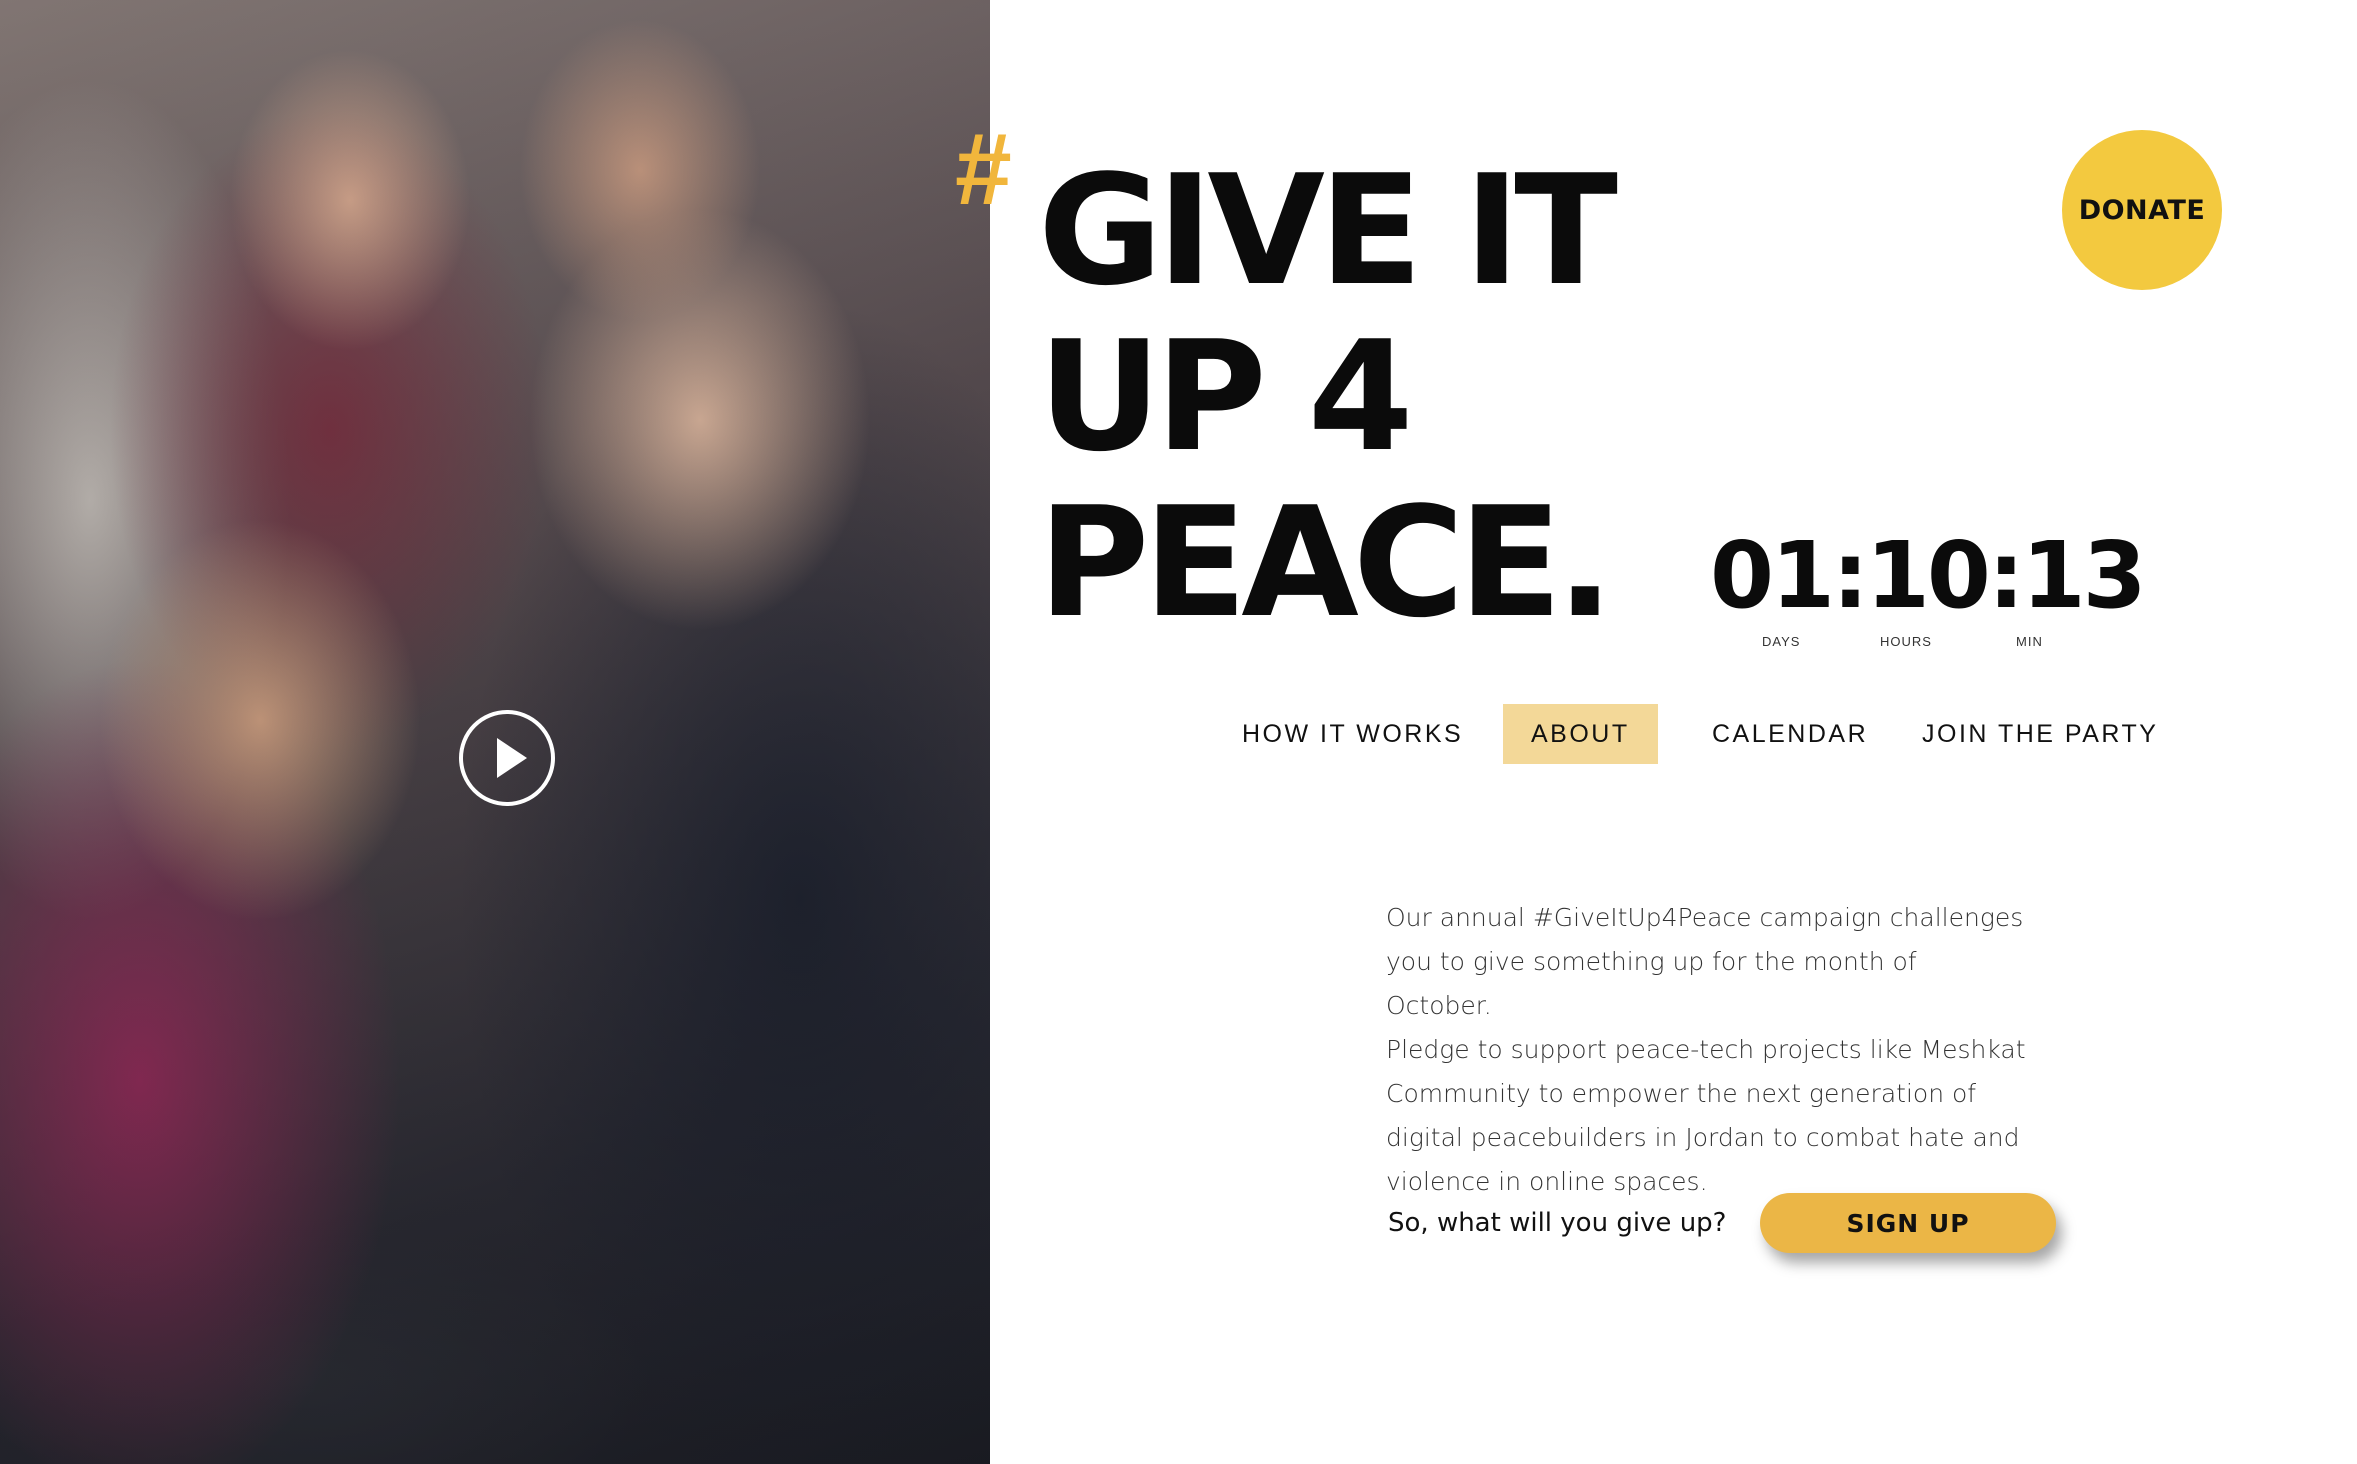 This screenshot has width=2357, height=1464. Describe the element at coordinates (1781, 641) in the screenshot. I see `countdown-unit-days: DAYS` at that location.